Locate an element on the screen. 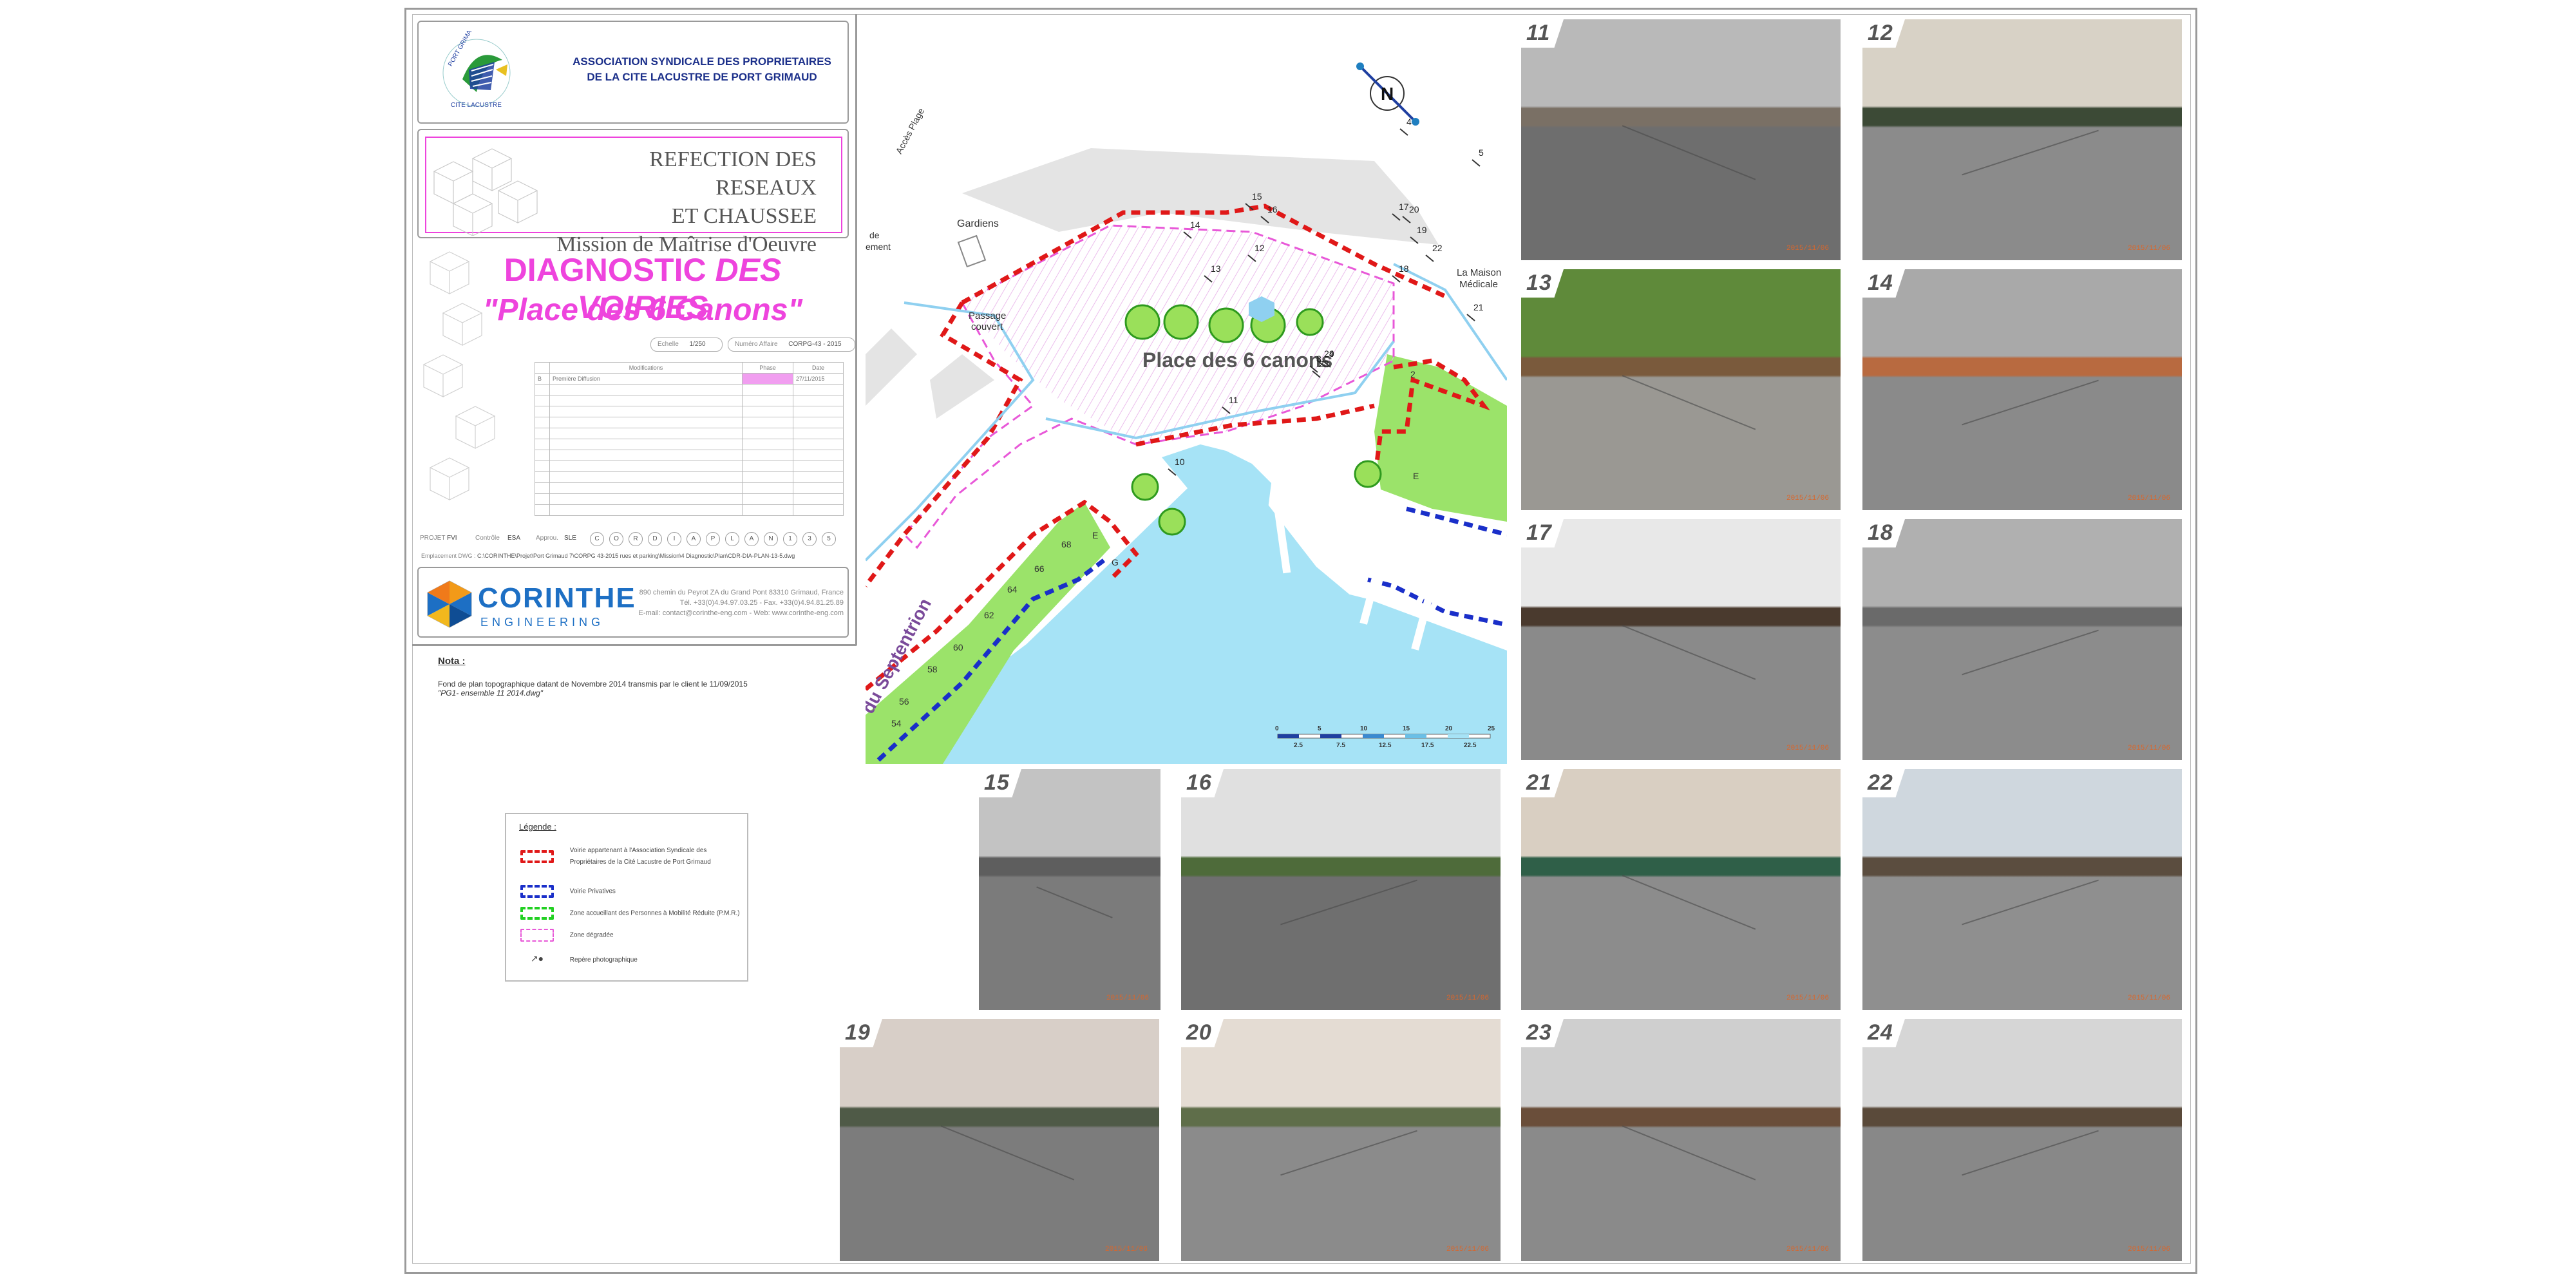 This screenshot has width=2576, height=1274. vertical-divider is located at coordinates (856, 329).